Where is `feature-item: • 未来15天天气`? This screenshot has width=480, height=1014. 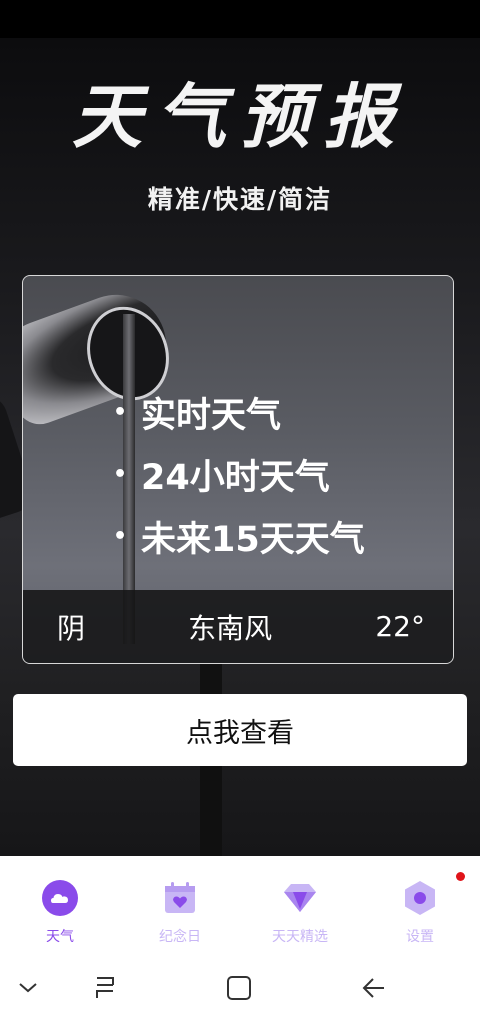
feature-item: • 未来15天天气 is located at coordinates (239, 536).